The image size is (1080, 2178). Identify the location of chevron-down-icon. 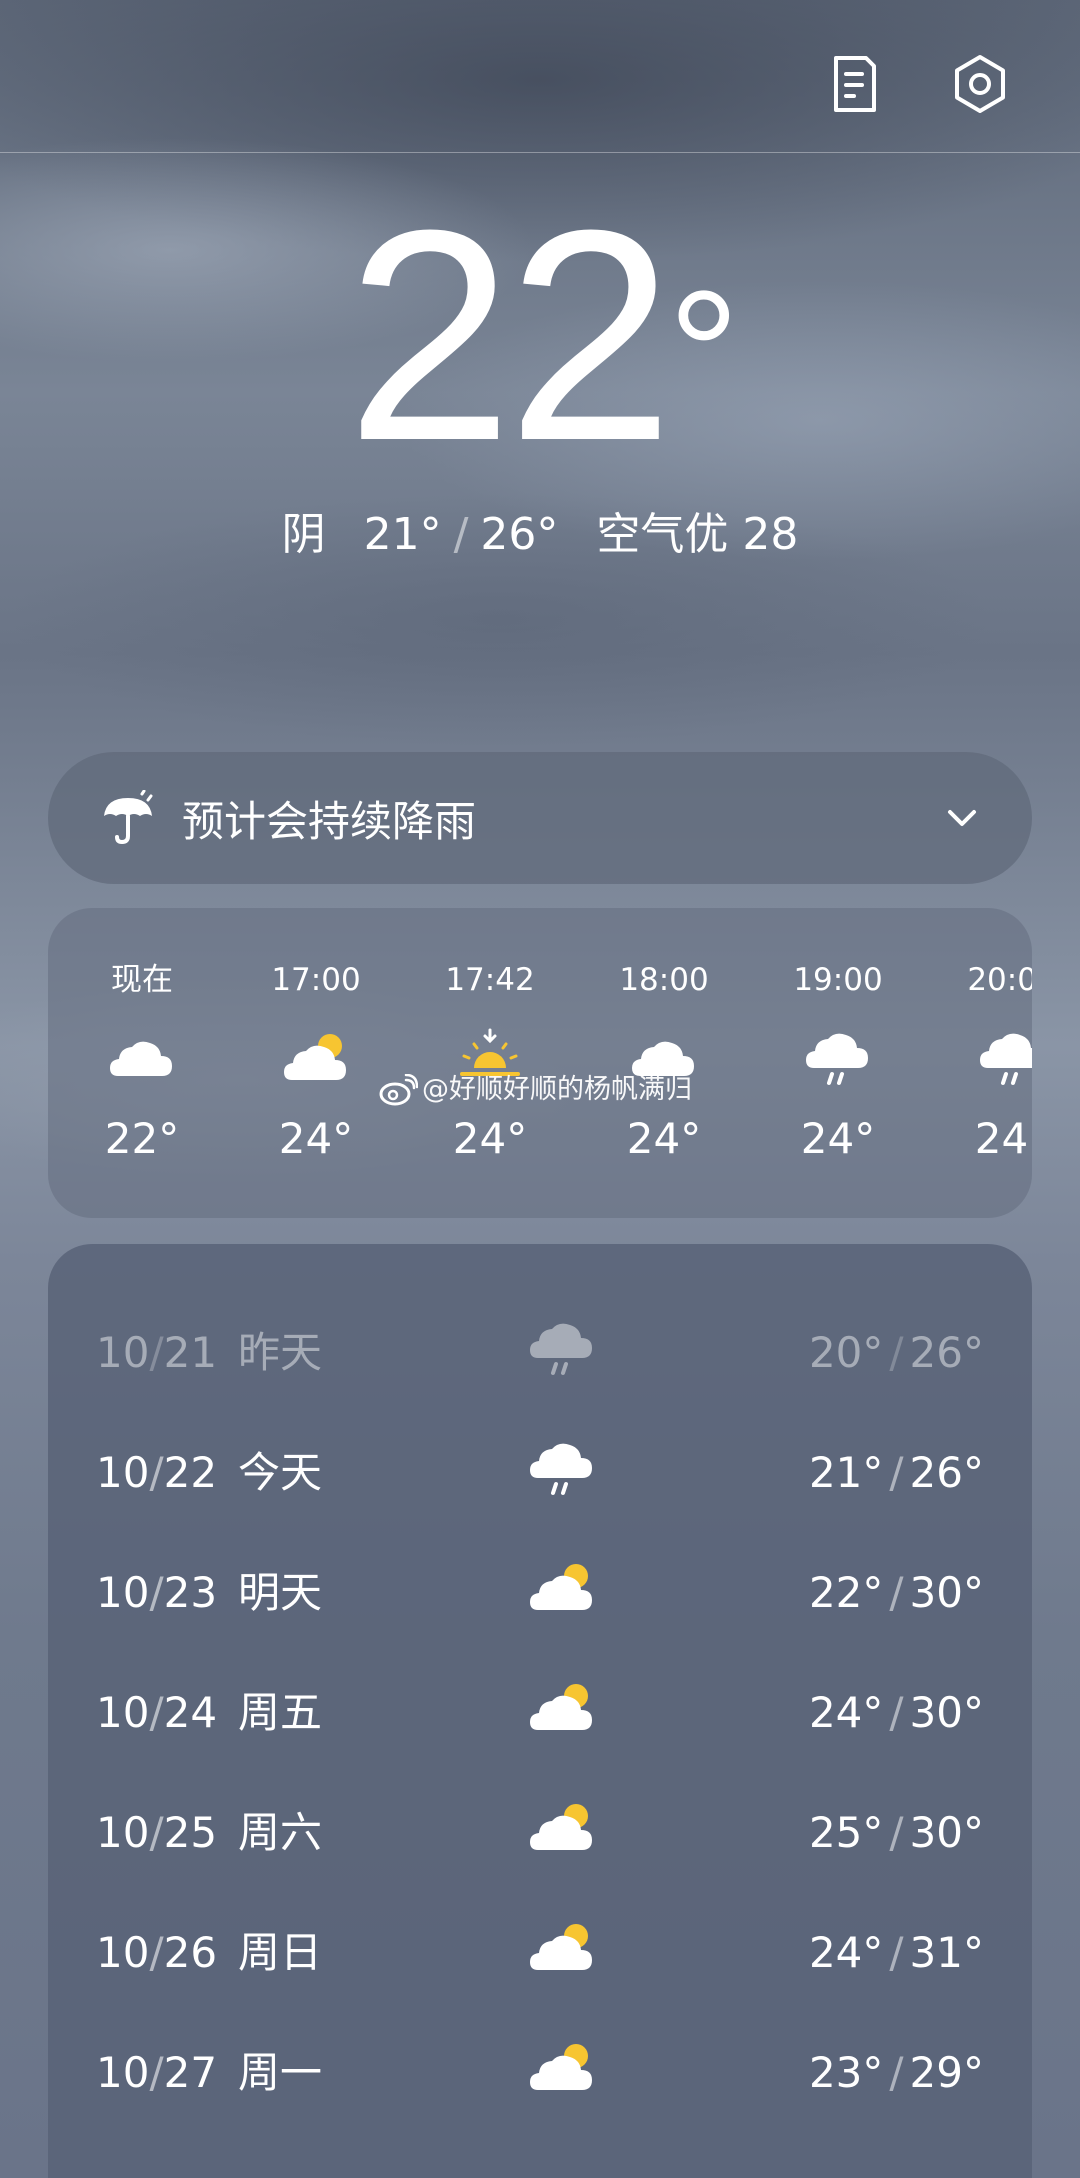
(962, 818).